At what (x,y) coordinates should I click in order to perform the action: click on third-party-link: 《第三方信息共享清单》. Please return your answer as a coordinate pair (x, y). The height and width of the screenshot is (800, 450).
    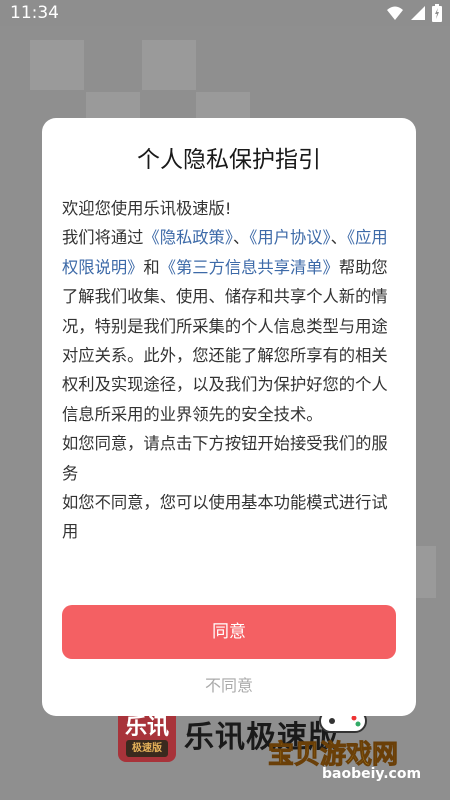
    Looking at the image, I should click on (249, 267).